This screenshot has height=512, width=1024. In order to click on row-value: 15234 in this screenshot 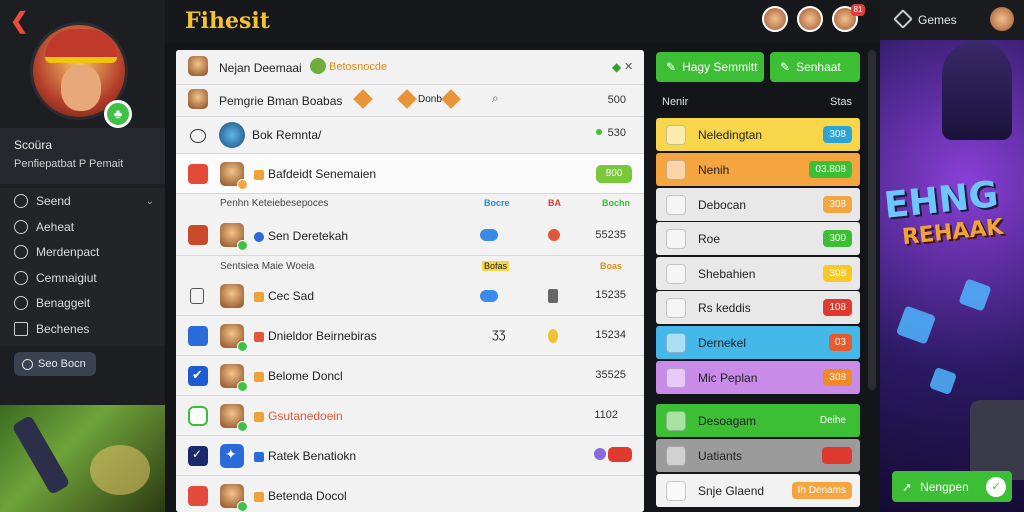, I will do `click(610, 335)`.